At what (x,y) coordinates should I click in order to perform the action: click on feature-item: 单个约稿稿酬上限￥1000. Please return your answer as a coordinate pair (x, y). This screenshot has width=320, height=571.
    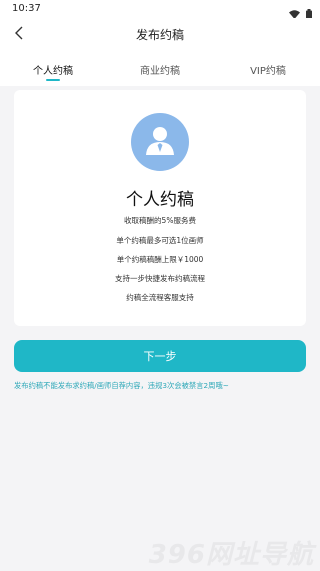
    Looking at the image, I should click on (160, 259).